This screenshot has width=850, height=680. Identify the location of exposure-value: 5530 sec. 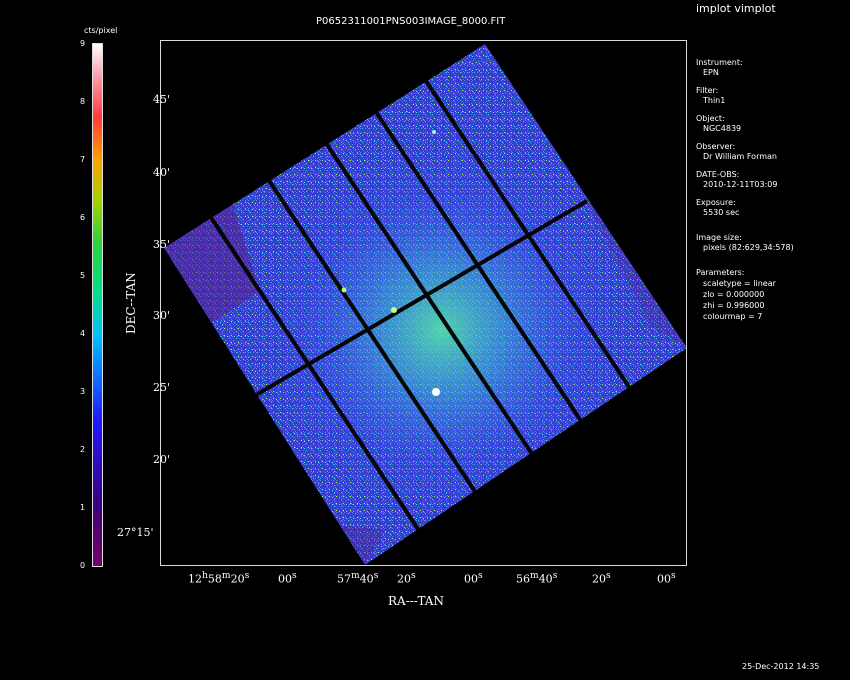
(721, 212).